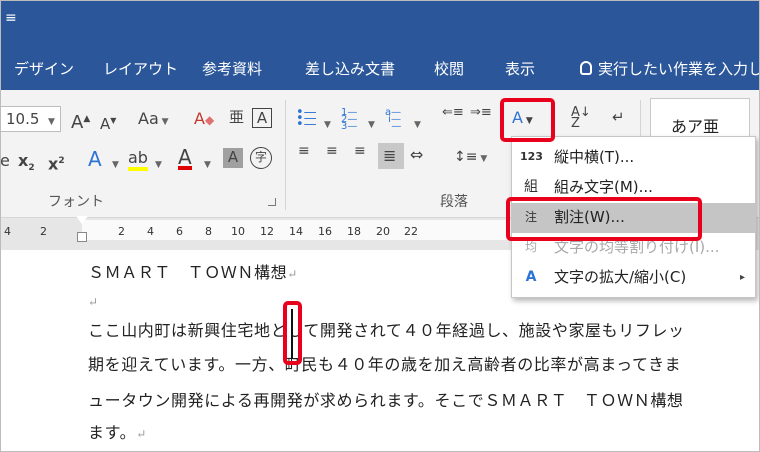 The width and height of the screenshot is (760, 452). Describe the element at coordinates (380, 24) in the screenshot. I see `title-bar: ≡` at that location.